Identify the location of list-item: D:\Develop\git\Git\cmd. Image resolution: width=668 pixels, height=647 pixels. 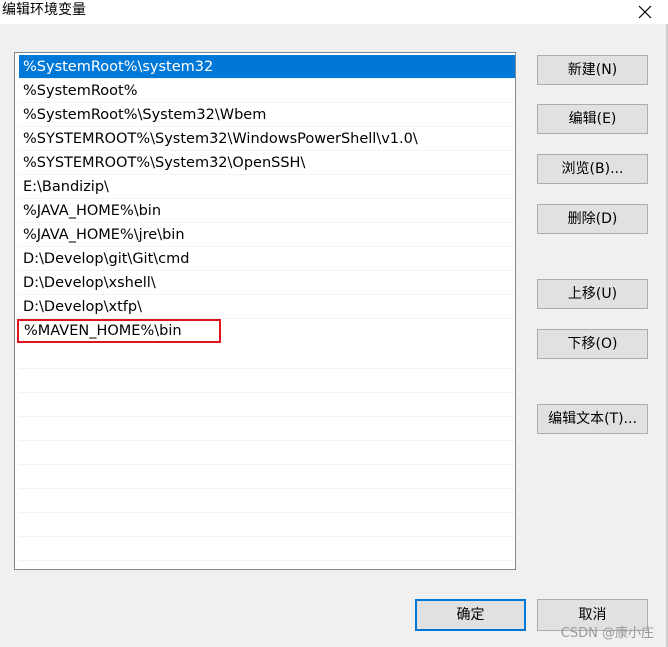
(267, 259).